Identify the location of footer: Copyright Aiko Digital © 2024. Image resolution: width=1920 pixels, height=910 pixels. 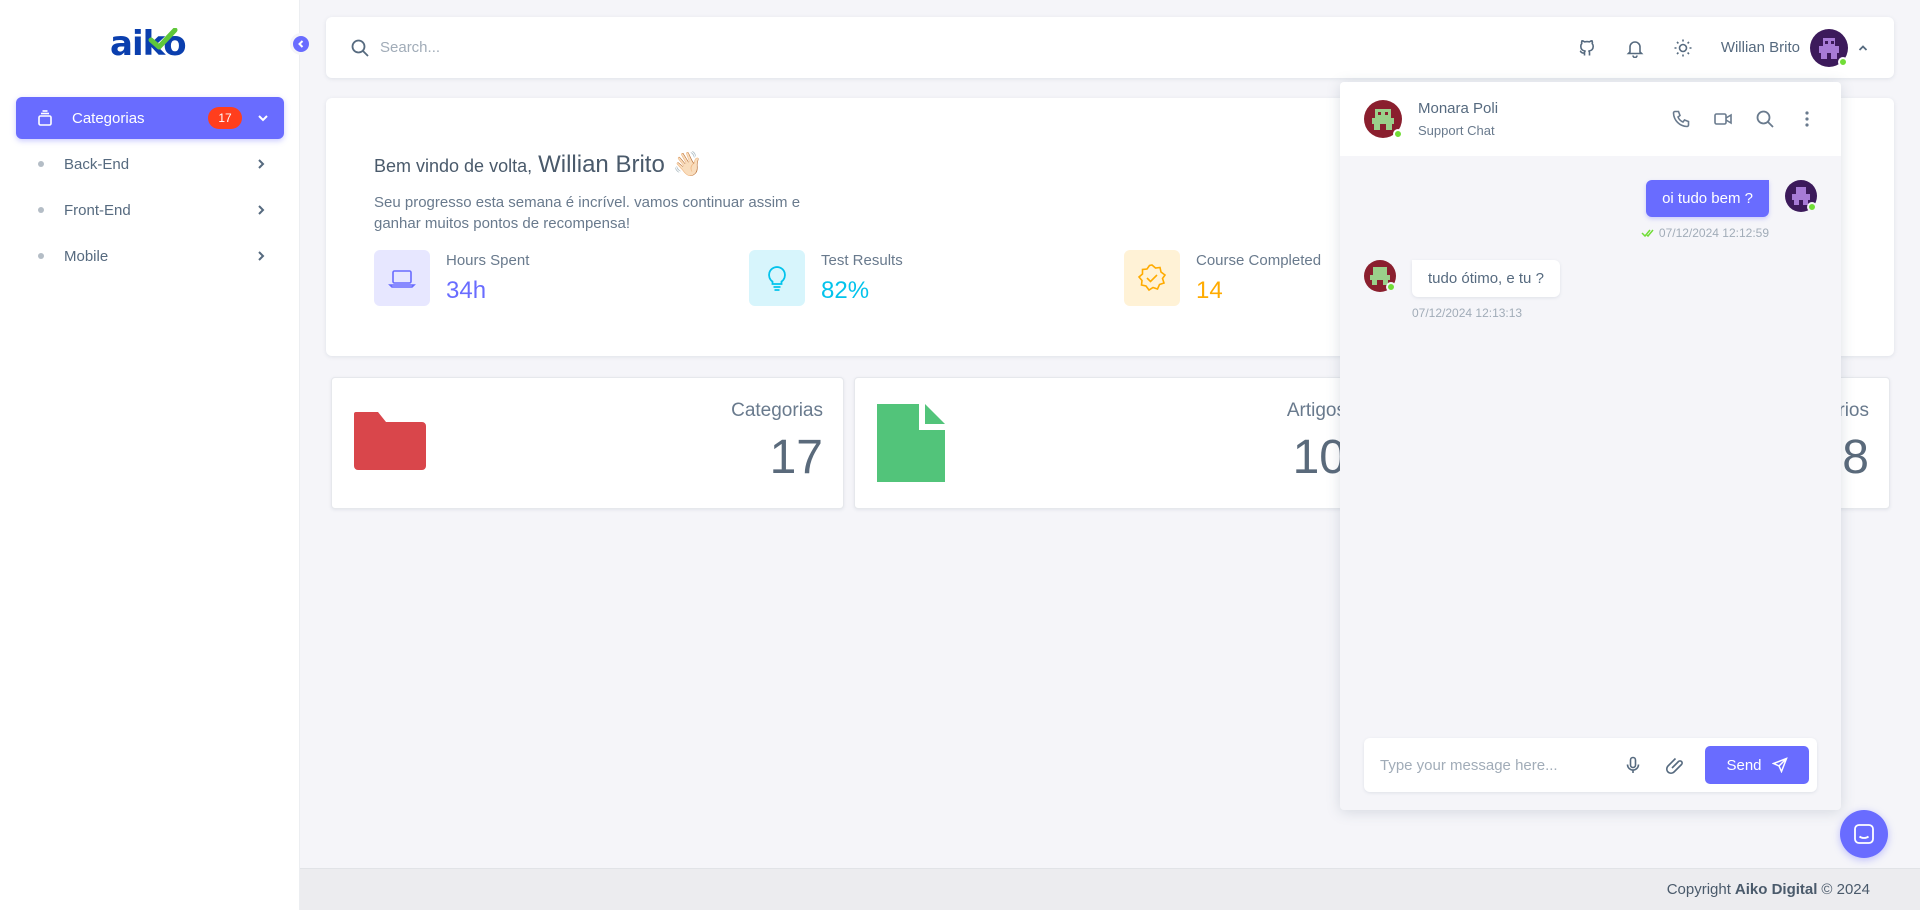
(1110, 889).